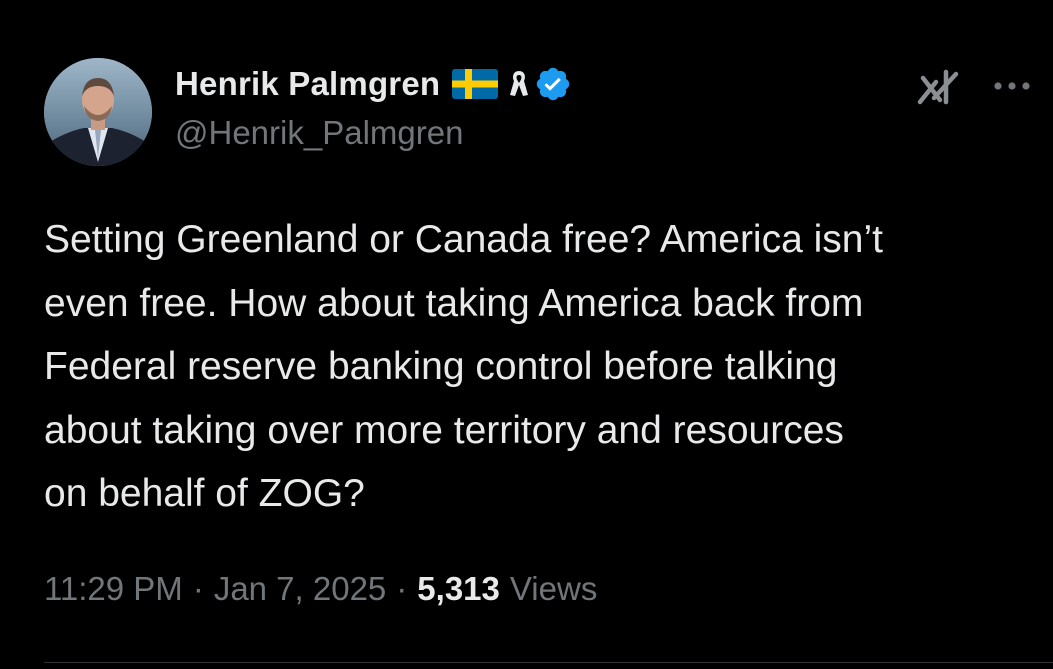 The width and height of the screenshot is (1053, 669). I want to click on author-name-row: Henrik Palmgren, so click(373, 84).